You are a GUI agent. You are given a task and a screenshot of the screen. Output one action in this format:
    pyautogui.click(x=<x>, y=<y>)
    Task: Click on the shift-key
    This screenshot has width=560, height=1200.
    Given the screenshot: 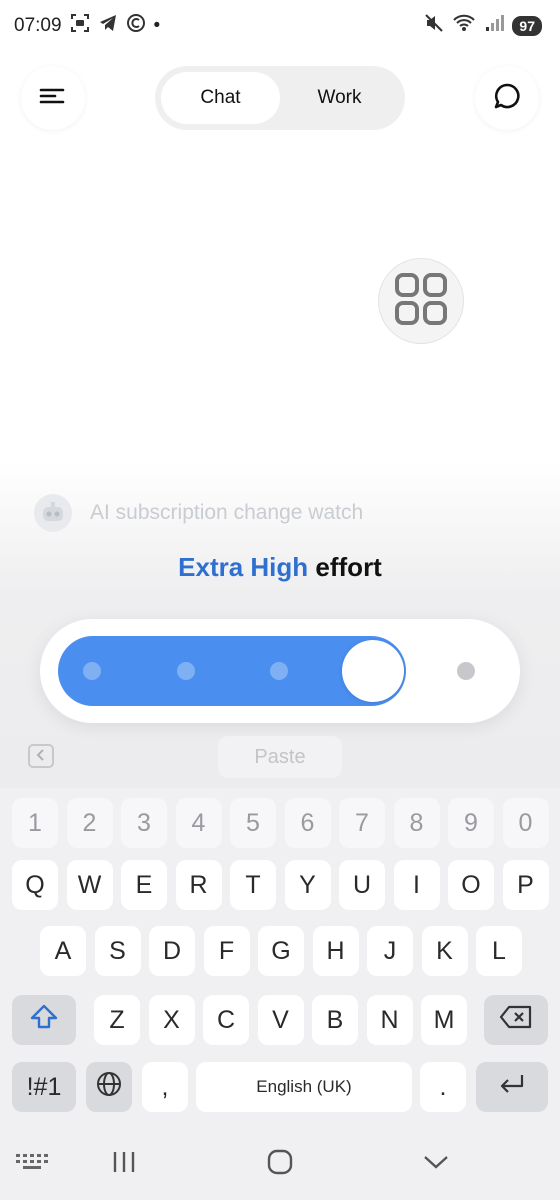 What is the action you would take?
    pyautogui.click(x=44, y=1020)
    